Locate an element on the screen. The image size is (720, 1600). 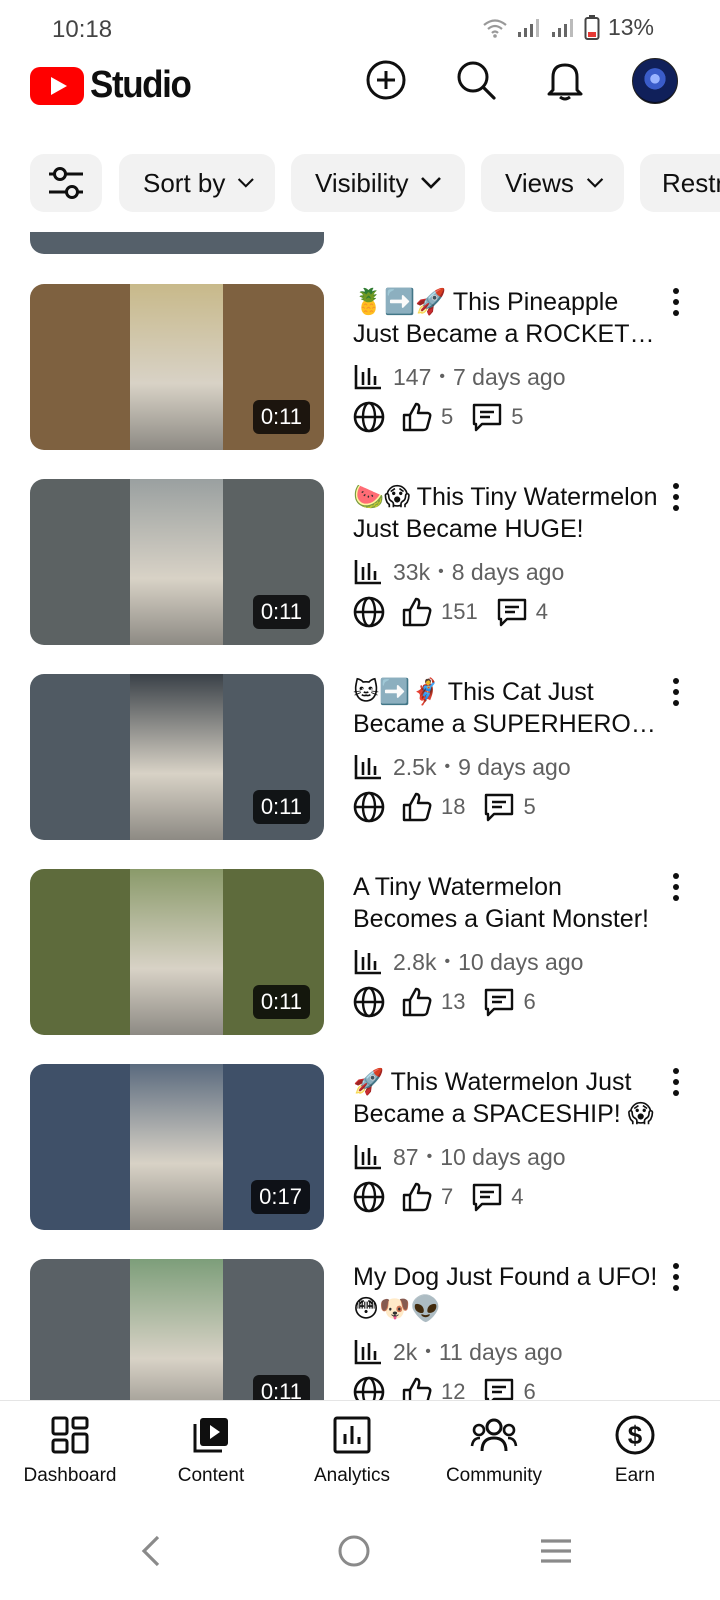
visibility-label: Visibility is located at coordinates (362, 182).